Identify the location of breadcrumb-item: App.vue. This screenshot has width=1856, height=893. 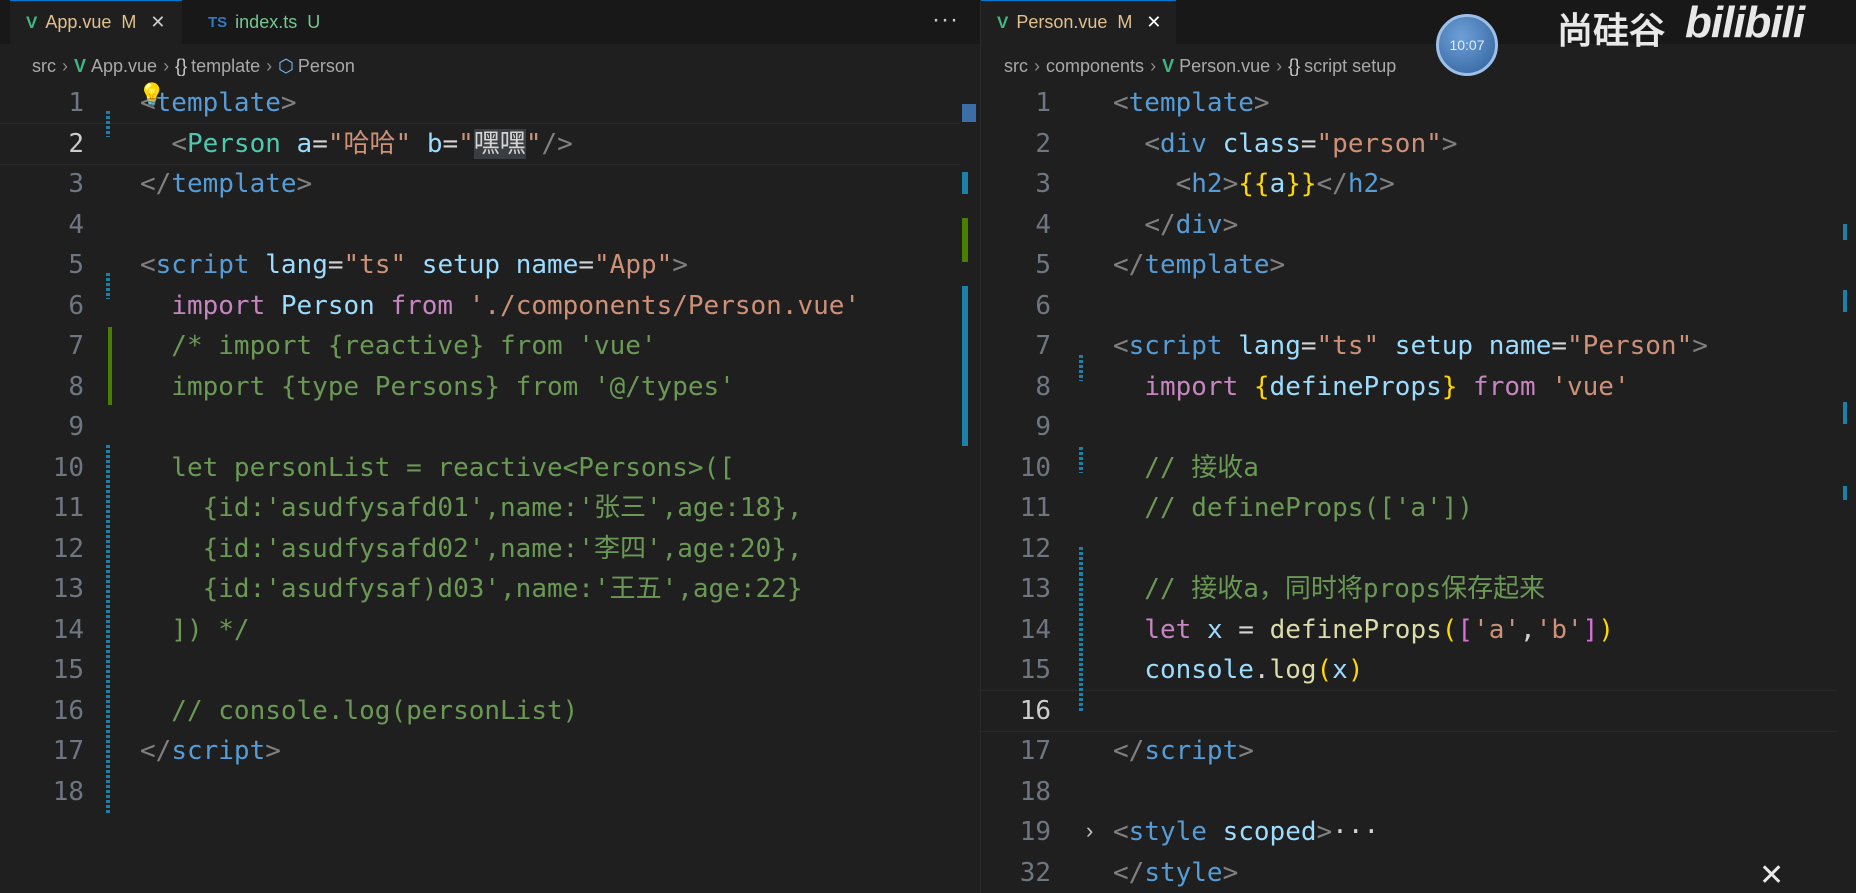
(124, 66).